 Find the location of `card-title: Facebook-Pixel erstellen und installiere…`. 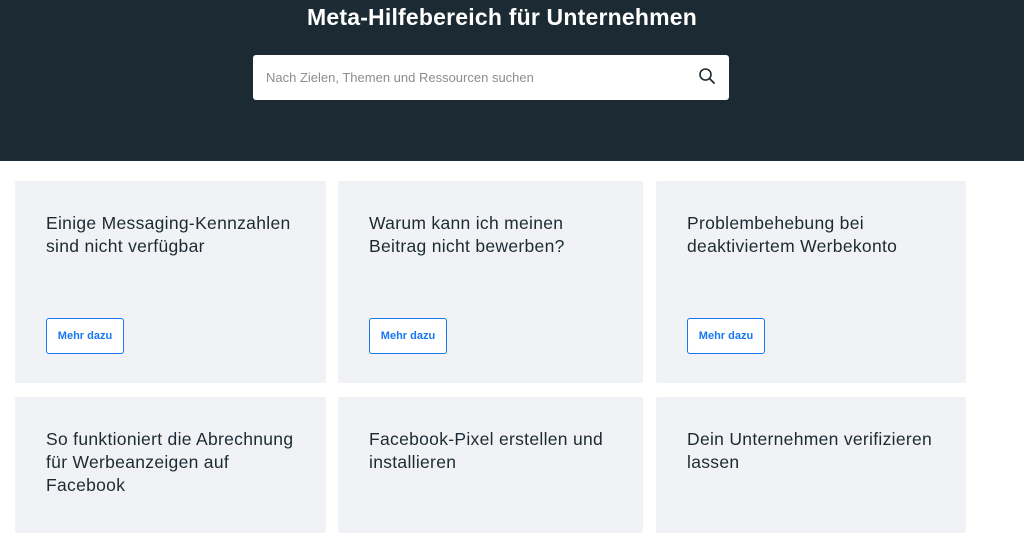

card-title: Facebook-Pixel erstellen und installiere… is located at coordinates (496, 451).